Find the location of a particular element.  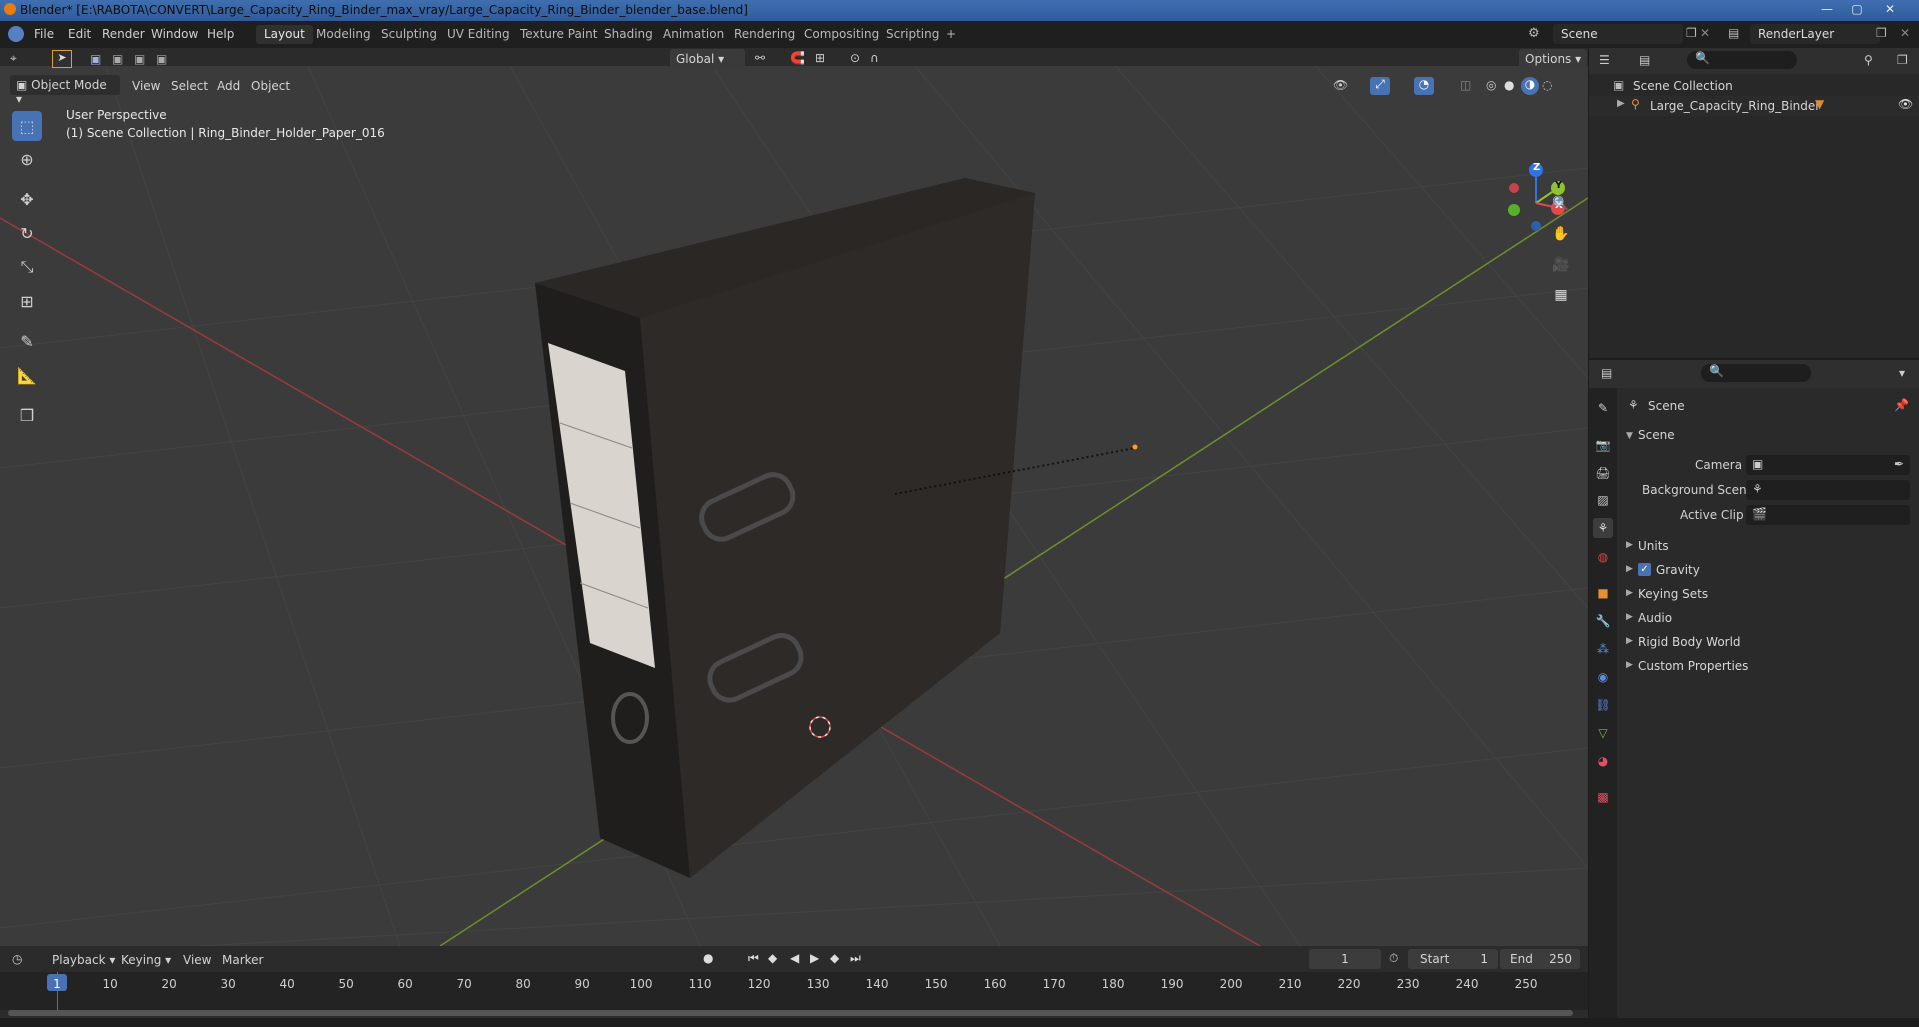

close-button: ✕ is located at coordinates (1890, 9).